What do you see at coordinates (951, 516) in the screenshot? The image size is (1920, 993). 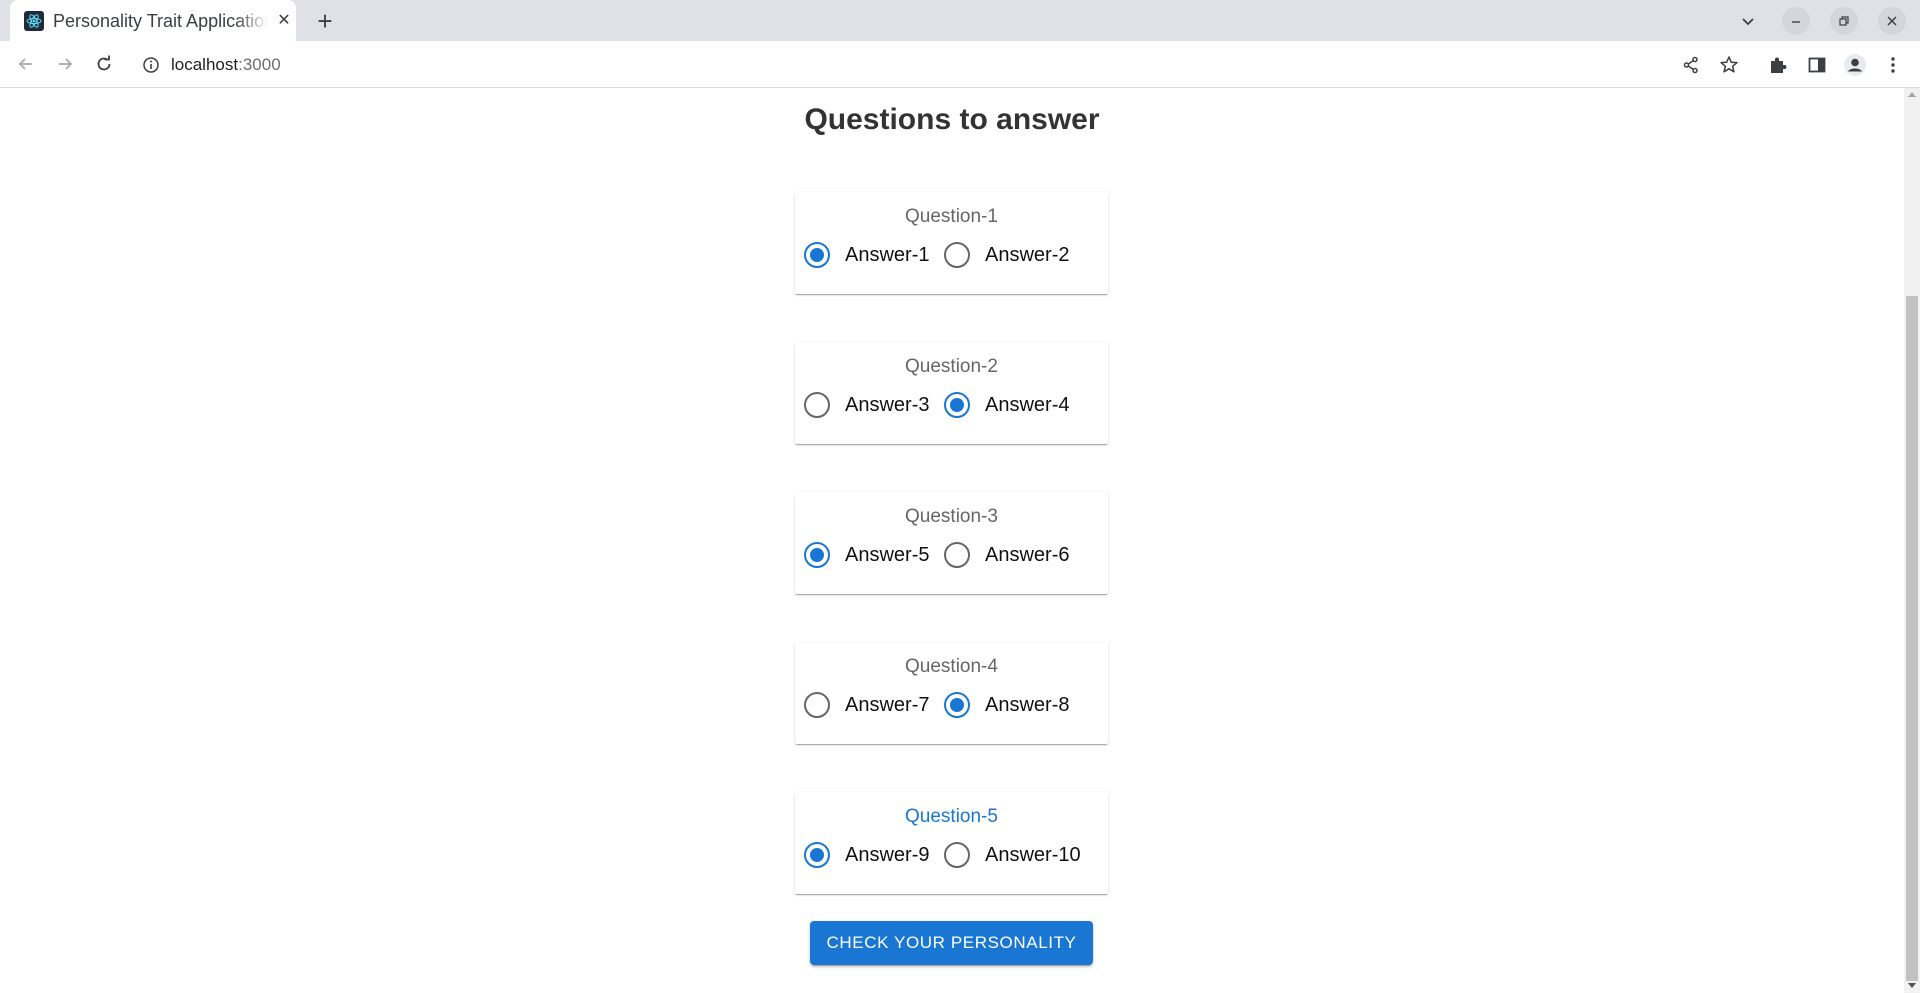 I see `question-label: Question-3` at bounding box center [951, 516].